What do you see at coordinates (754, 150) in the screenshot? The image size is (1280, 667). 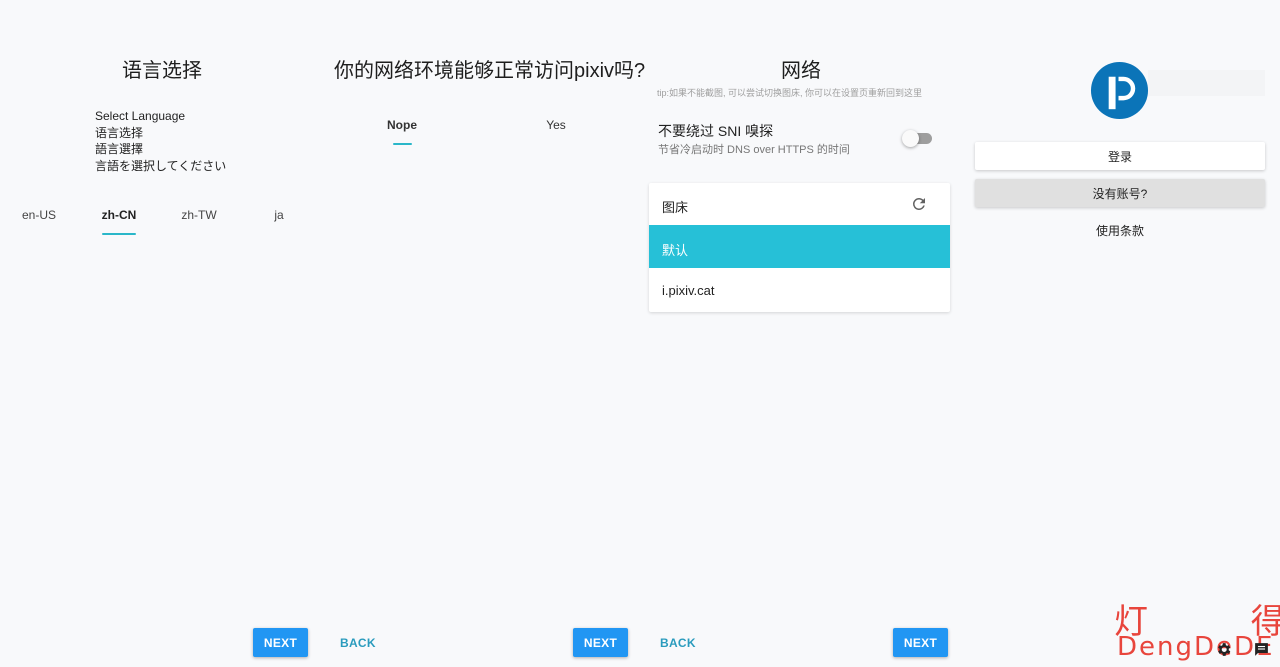 I see `sni-setting-subtitle: 节省冷启动时 DNS over HTTPS 的时间` at bounding box center [754, 150].